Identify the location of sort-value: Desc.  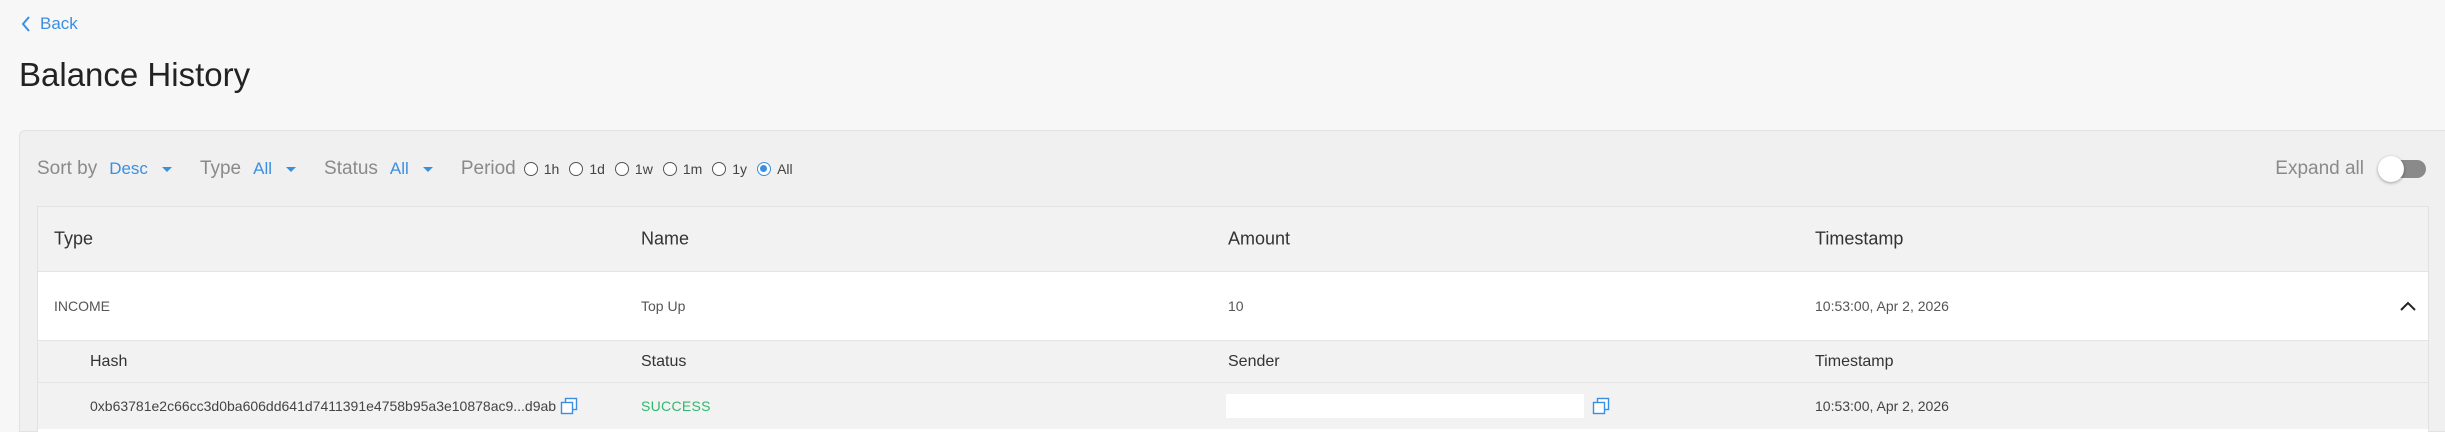
(128, 168).